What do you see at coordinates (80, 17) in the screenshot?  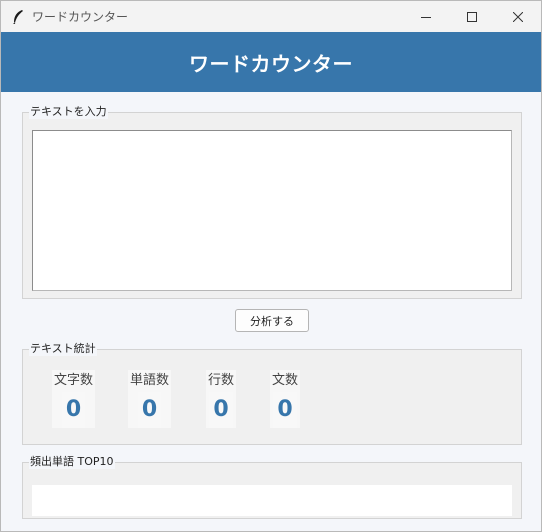 I see `window-title: ワードカウンター` at bounding box center [80, 17].